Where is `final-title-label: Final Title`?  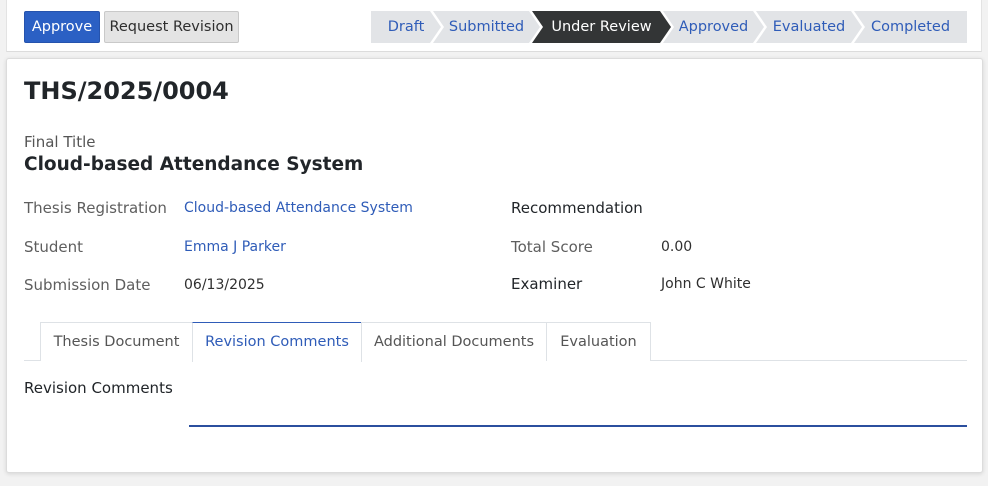 final-title-label: Final Title is located at coordinates (60, 142).